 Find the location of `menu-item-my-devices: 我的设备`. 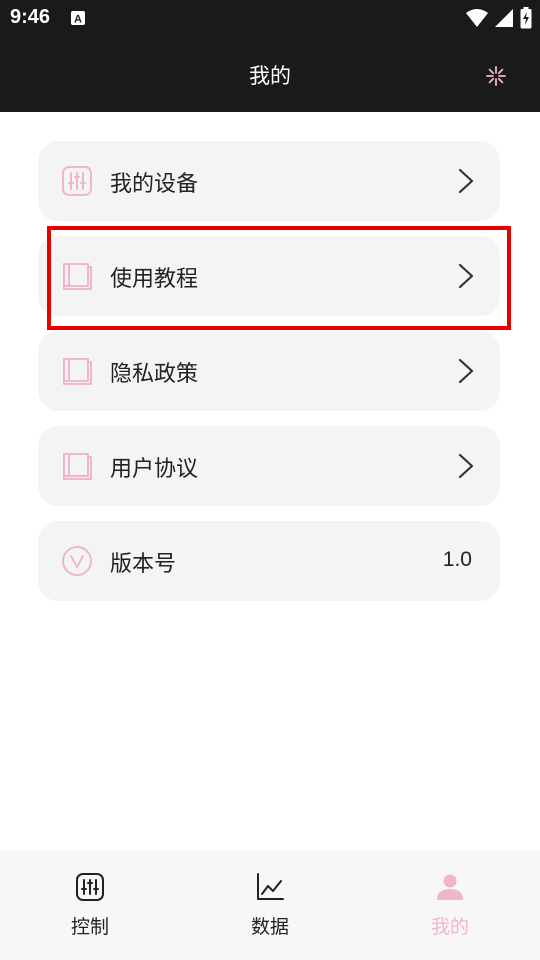

menu-item-my-devices: 我的设备 is located at coordinates (269, 181).